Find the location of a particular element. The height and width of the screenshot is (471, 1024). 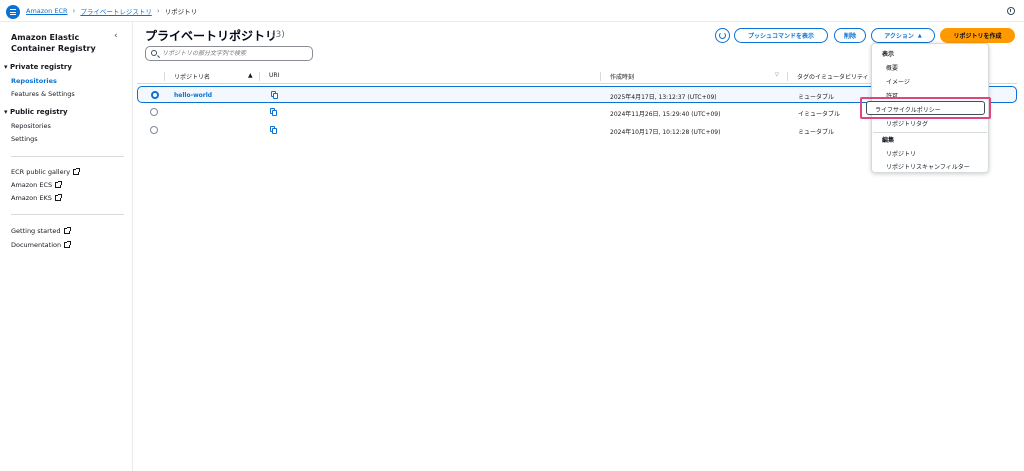

created-time: 2024年11月26日, 15:29:40 (UTC+09) is located at coordinates (665, 114).